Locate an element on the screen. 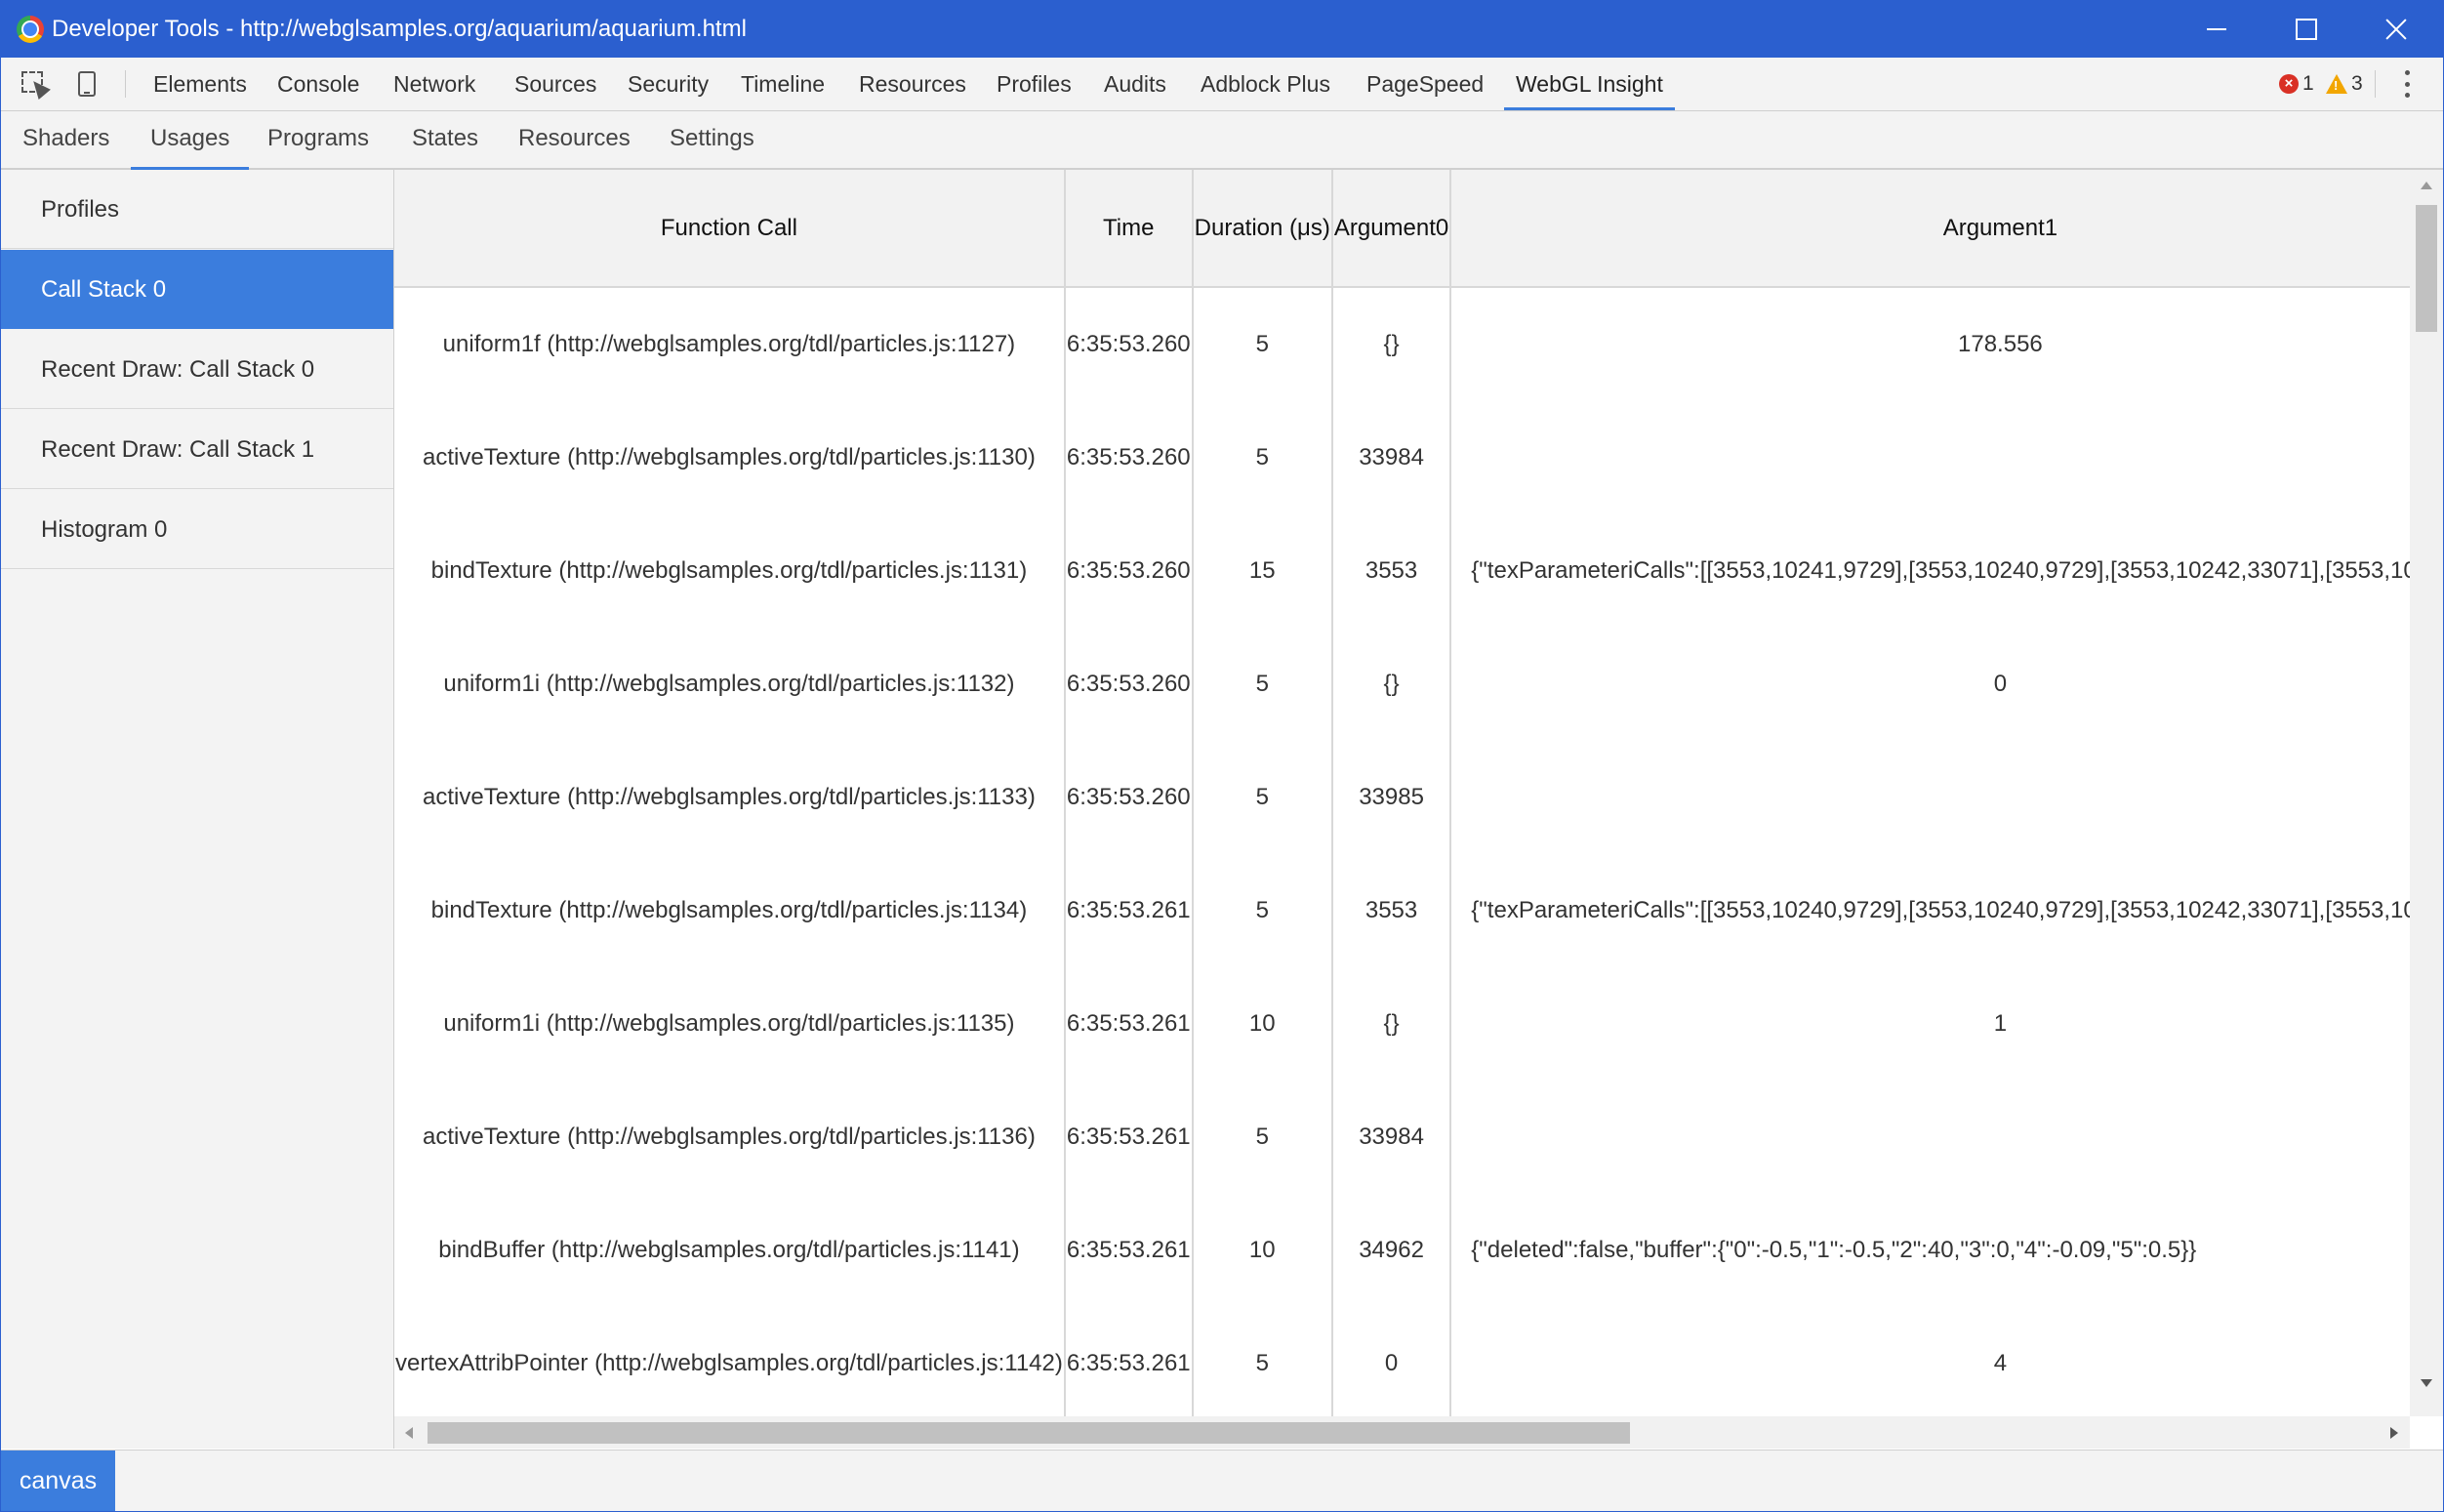 This screenshot has height=1512, width=2444. tab-resources: Resources is located at coordinates (913, 84).